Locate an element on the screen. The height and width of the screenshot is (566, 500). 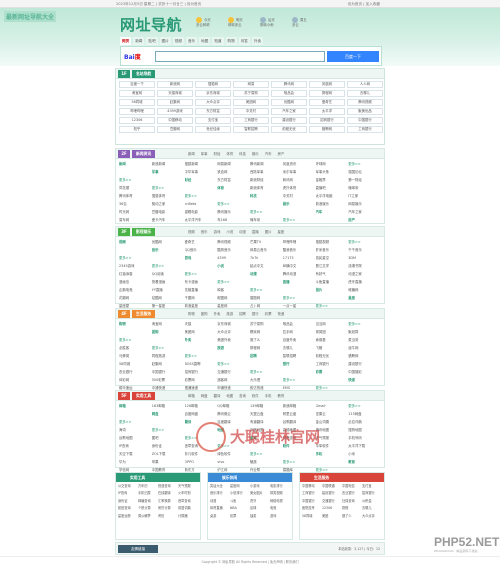
famous-site-link: 中国银行 is located at coordinates (365, 120).